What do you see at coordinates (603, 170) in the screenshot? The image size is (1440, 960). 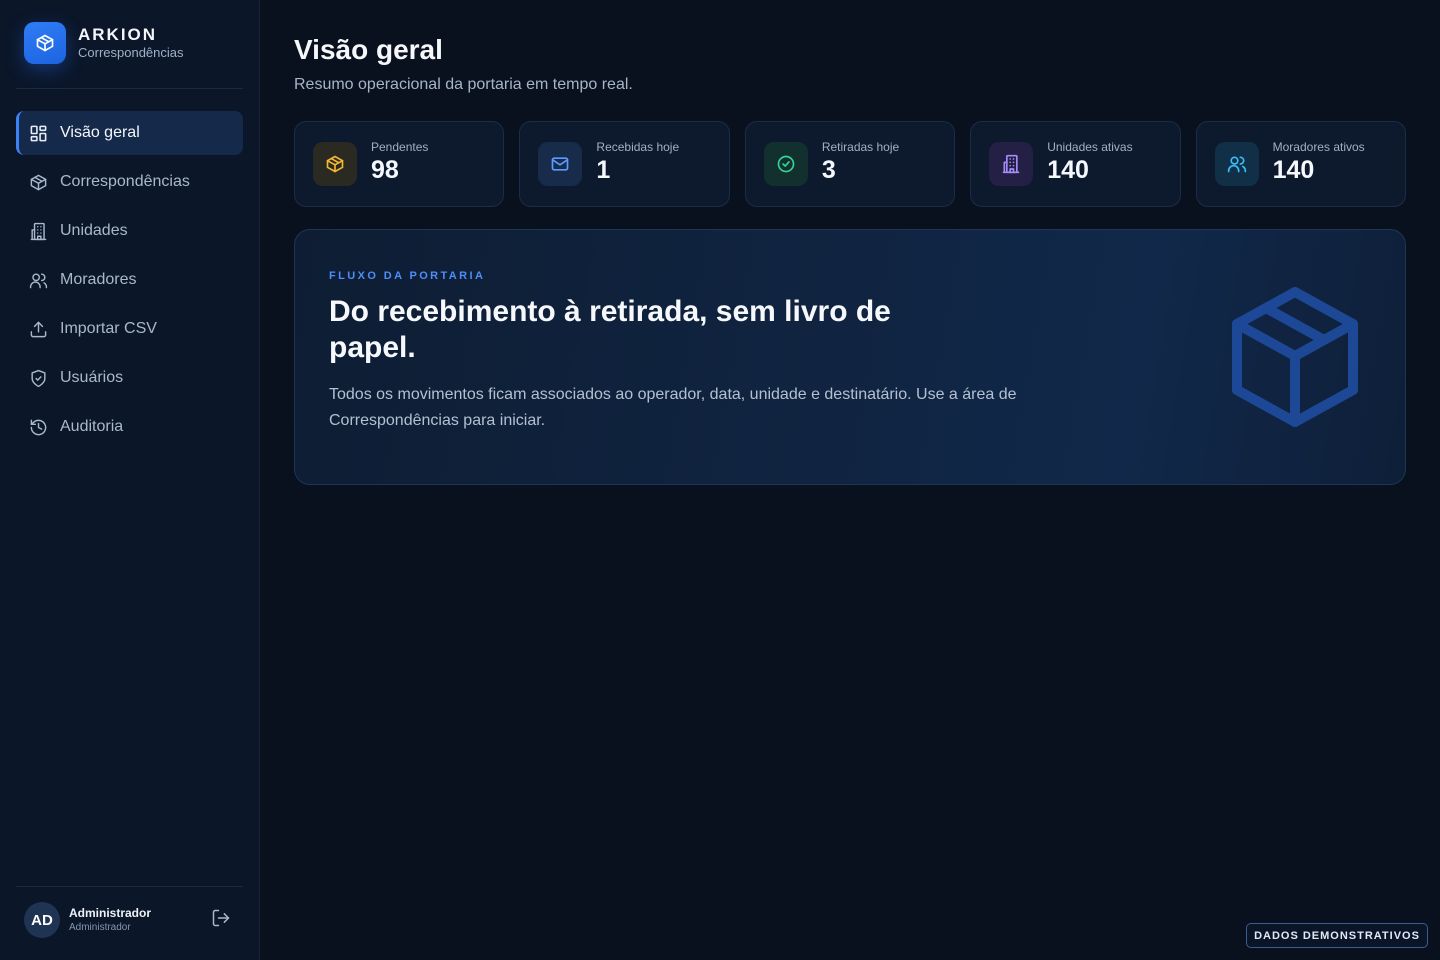 I see `stat-value: 1` at bounding box center [603, 170].